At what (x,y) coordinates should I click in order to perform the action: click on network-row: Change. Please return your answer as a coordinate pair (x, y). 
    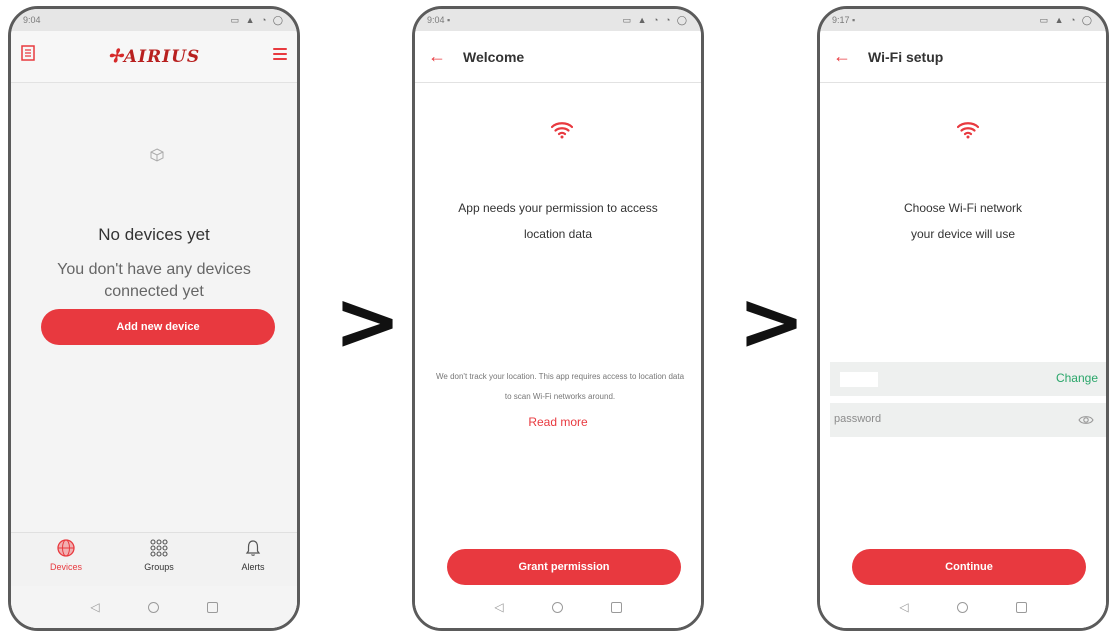
    Looking at the image, I should click on (968, 379).